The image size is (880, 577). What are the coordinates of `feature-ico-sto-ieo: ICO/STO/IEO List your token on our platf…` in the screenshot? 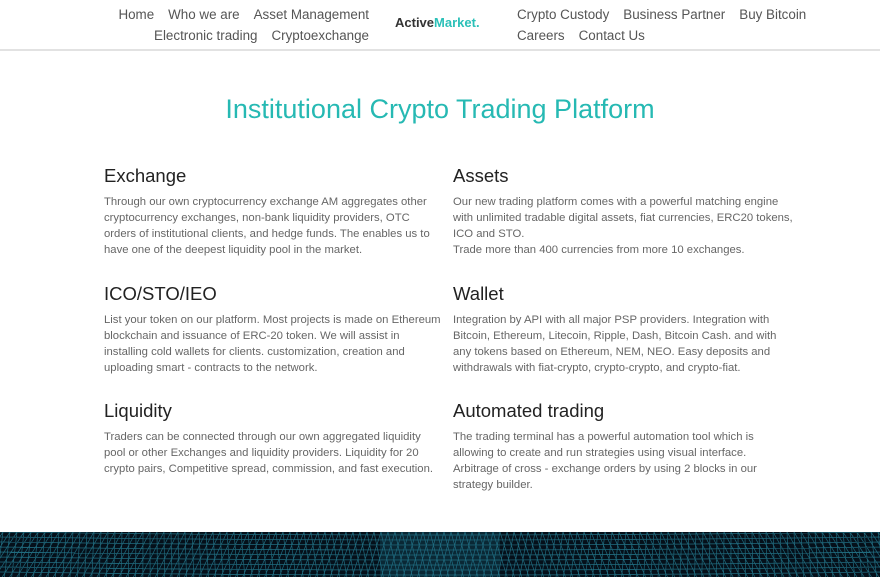 It's located at (274, 329).